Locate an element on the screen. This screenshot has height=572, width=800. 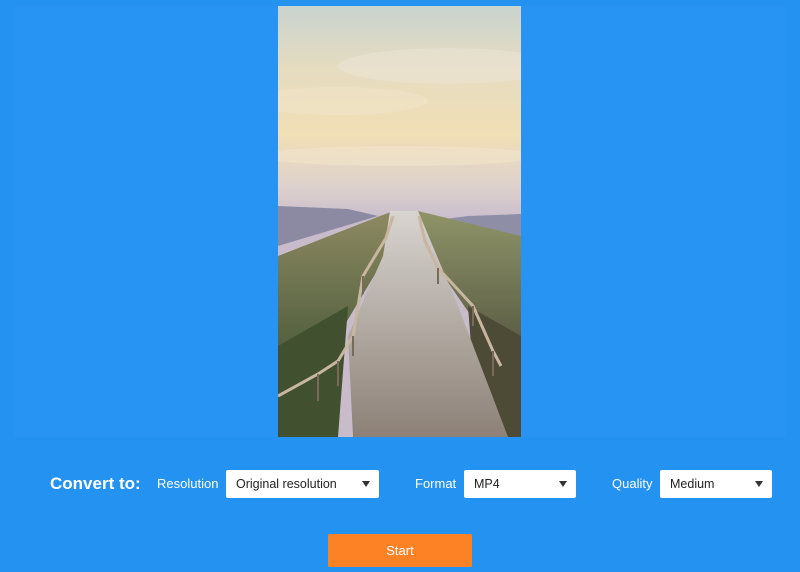
format-select-value: MP4 is located at coordinates (487, 484).